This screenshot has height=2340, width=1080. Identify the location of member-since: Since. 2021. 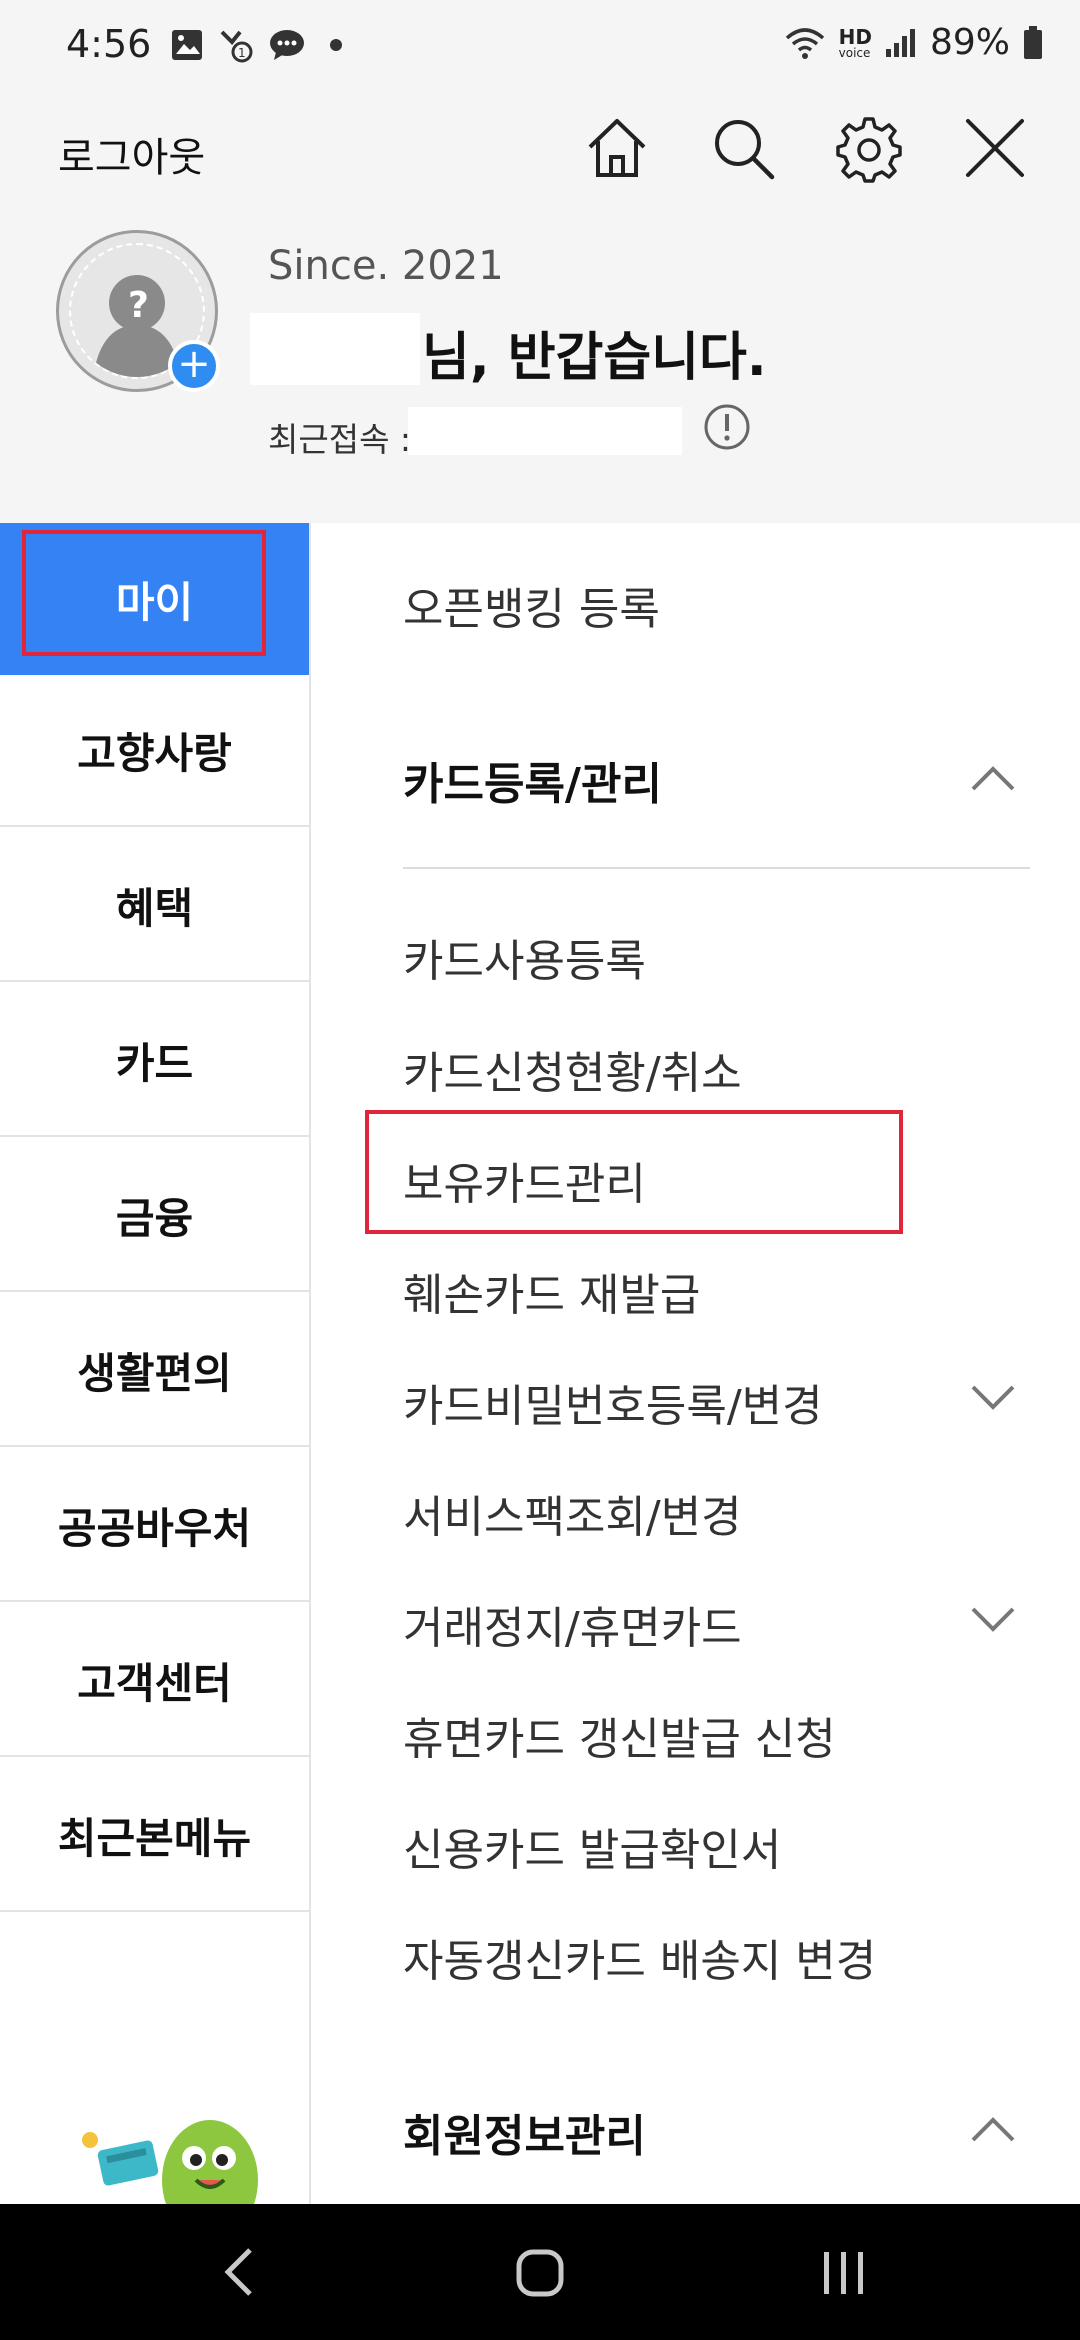
(386, 266).